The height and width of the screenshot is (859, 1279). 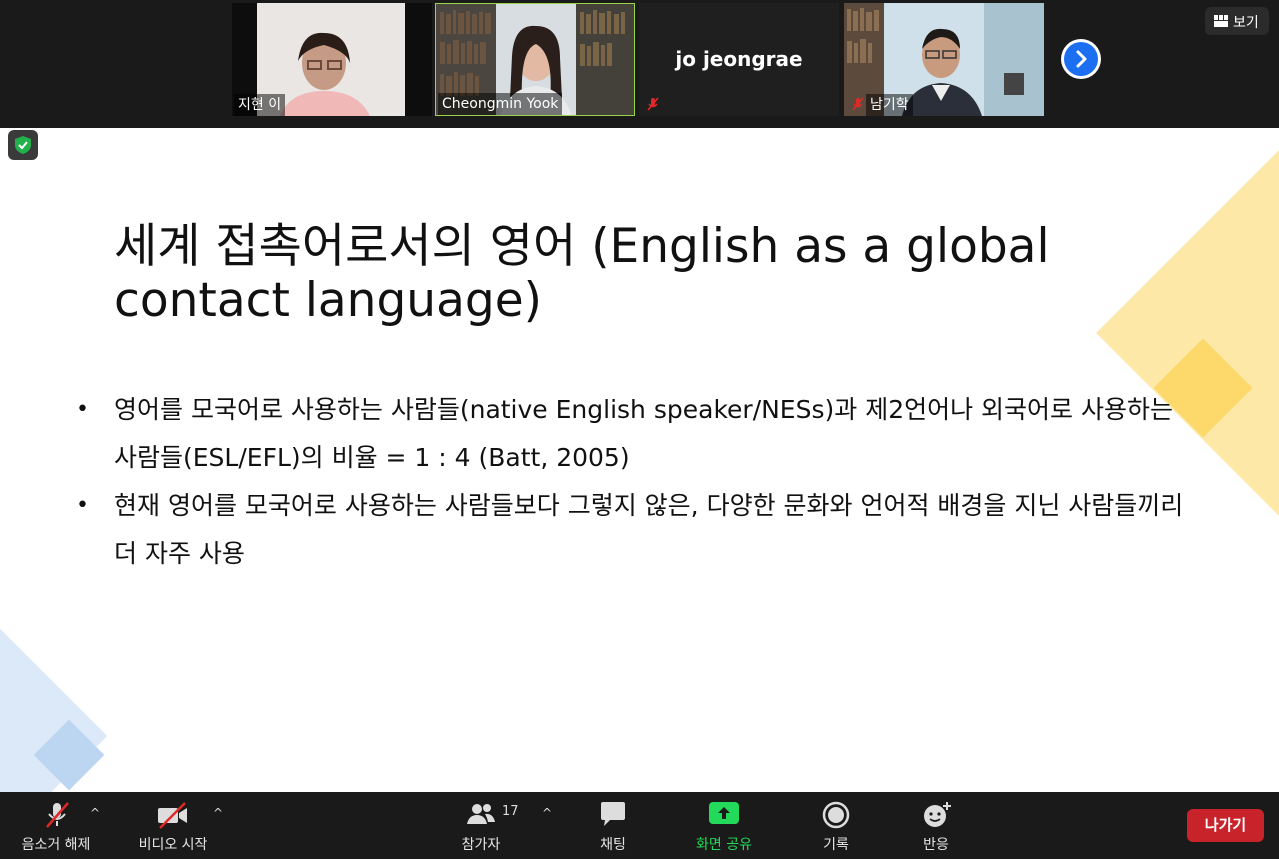 I want to click on reactions-label: 반응, so click(x=936, y=845).